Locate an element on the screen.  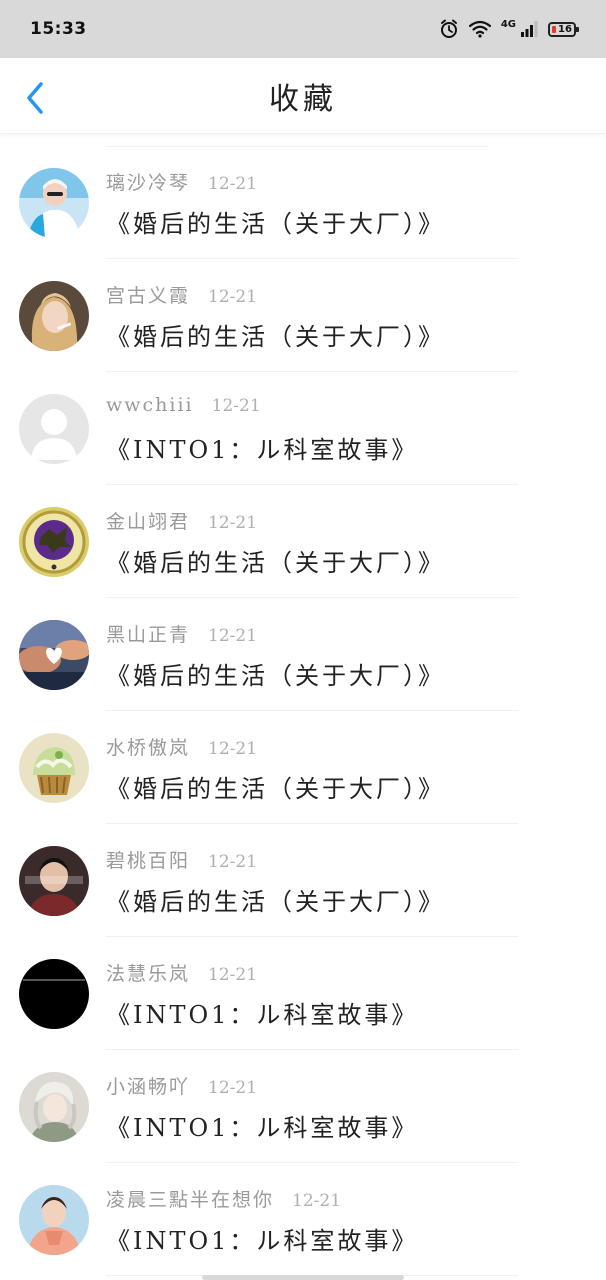
author-name: 凌晨三點半在想你 is located at coordinates (190, 1198).